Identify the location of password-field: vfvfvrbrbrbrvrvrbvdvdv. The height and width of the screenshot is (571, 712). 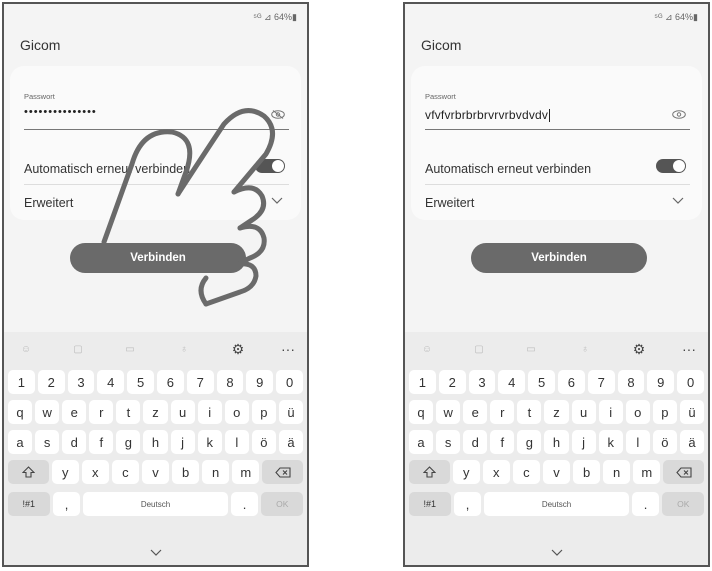
(488, 115).